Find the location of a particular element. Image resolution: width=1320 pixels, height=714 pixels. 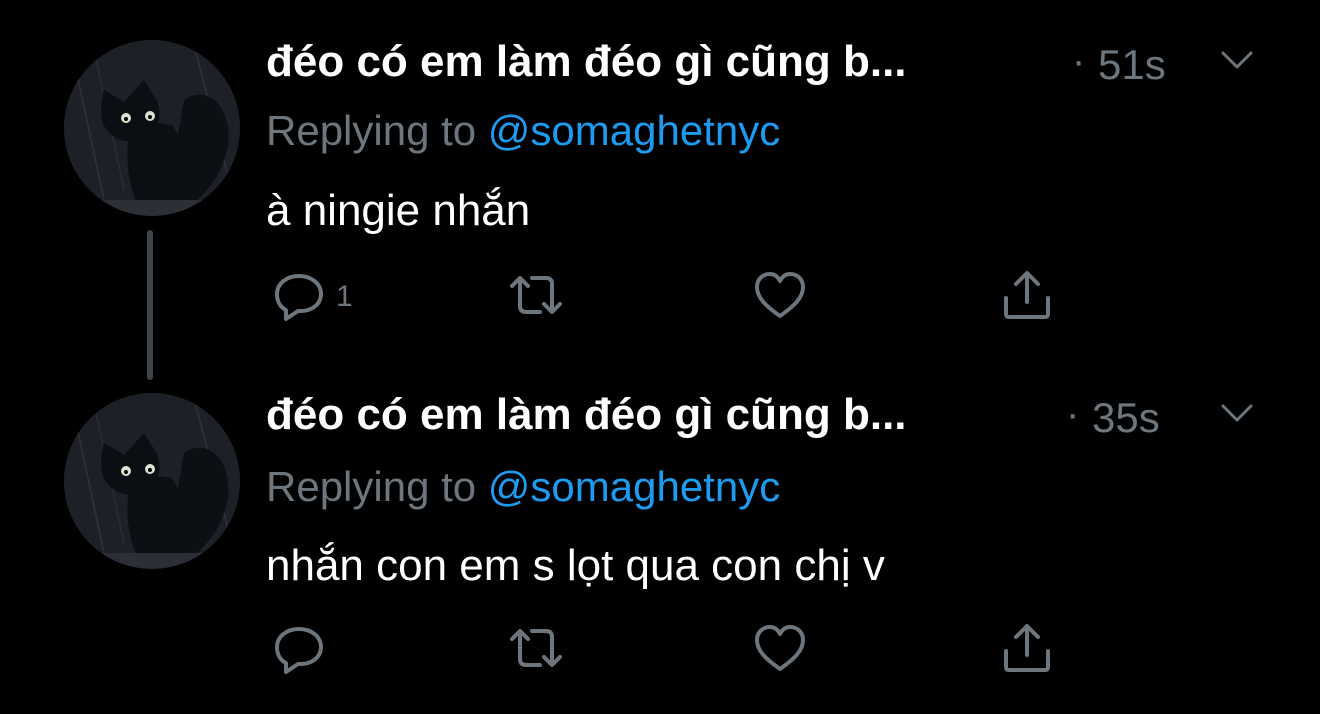

tweet-text: nhắn con em s lọt qua con chị v is located at coordinates (575, 565).